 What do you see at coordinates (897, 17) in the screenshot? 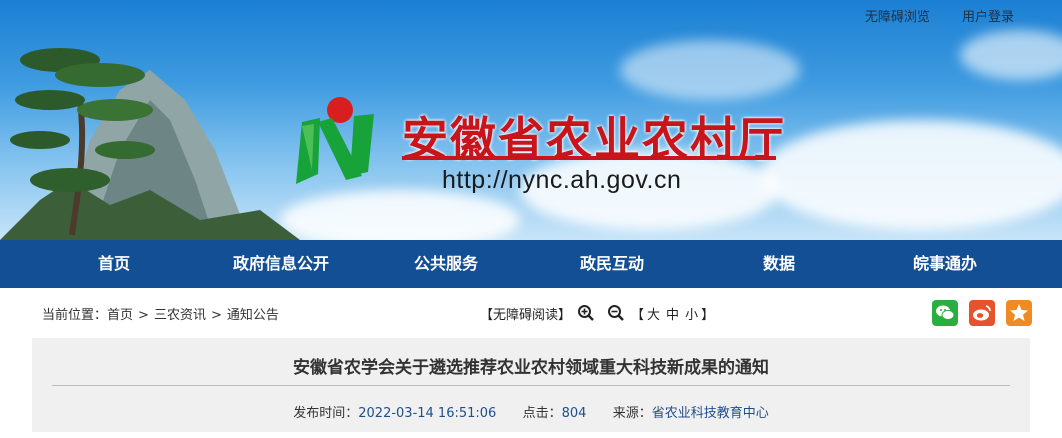
I see `accessibility-browse-link: 无障碍浏览` at bounding box center [897, 17].